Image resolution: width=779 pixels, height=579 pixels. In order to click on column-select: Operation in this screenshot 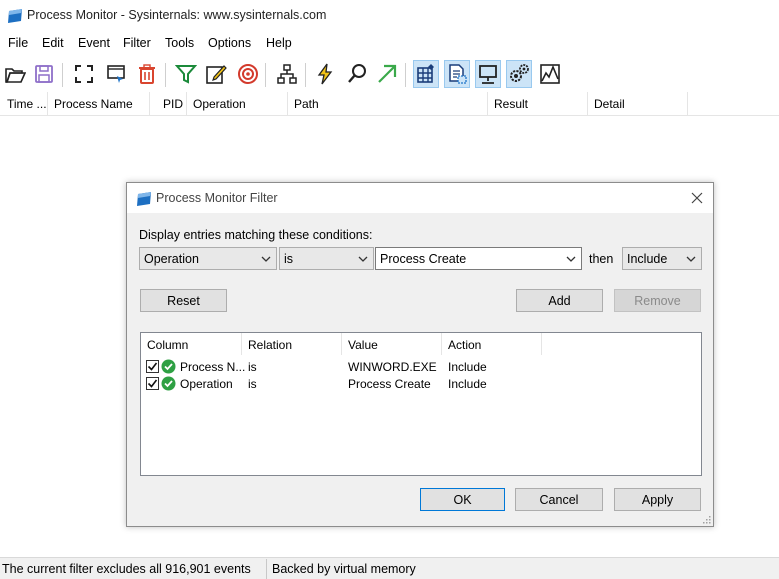, I will do `click(208, 258)`.